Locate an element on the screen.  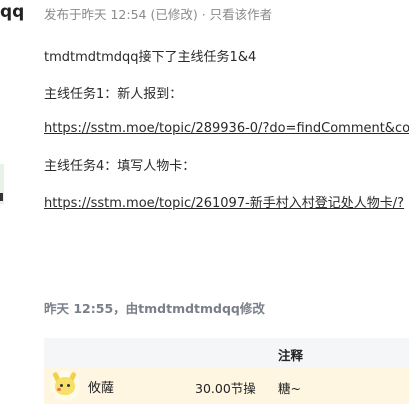
avatar-face is located at coordinates (65, 386).